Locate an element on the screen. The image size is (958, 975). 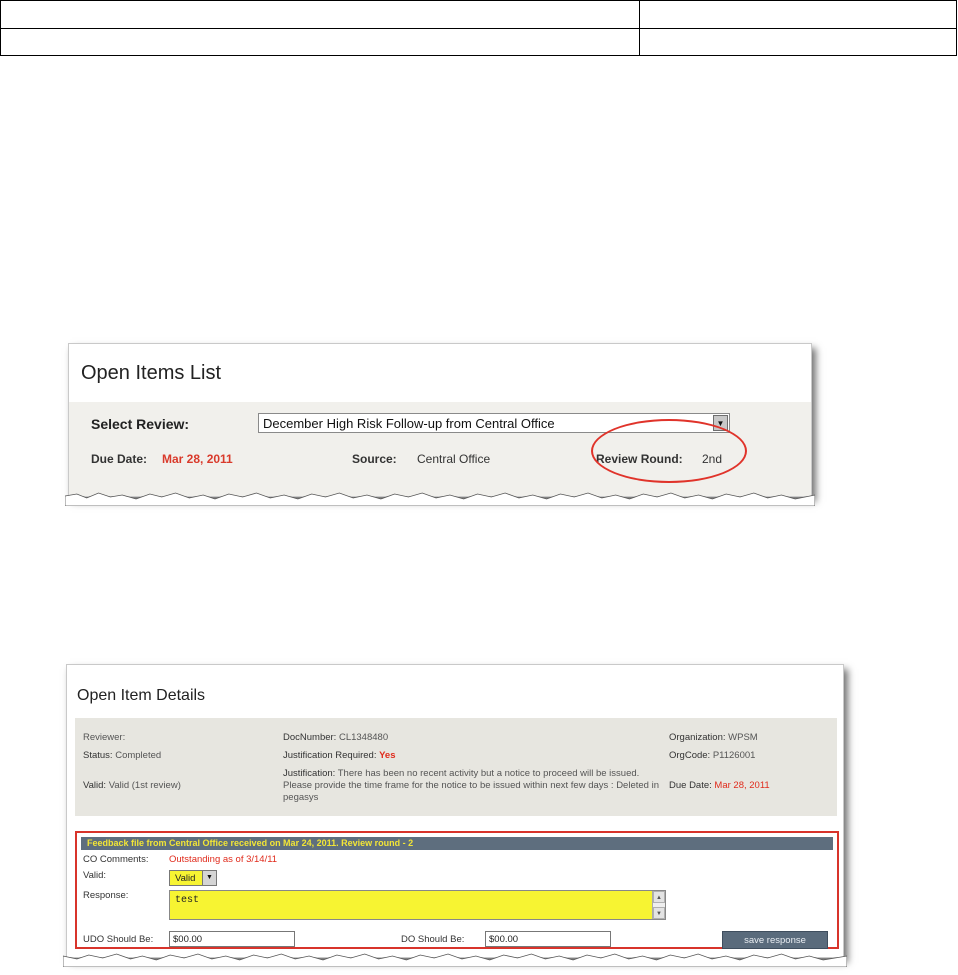
orgcode-row: OrgCode: P1126001 is located at coordinates (712, 755).